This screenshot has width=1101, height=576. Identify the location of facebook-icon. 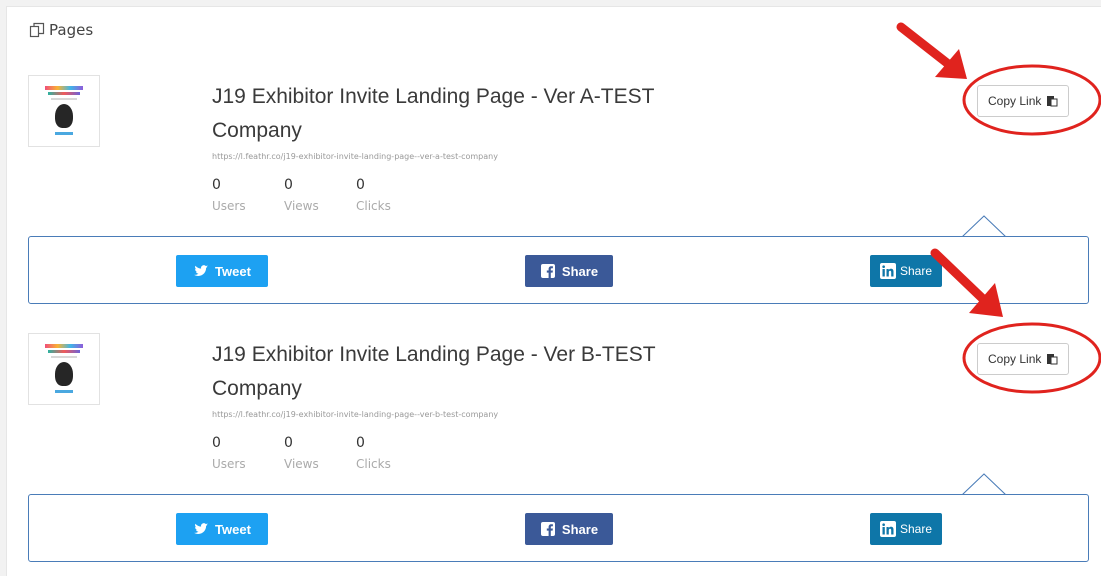
(547, 529).